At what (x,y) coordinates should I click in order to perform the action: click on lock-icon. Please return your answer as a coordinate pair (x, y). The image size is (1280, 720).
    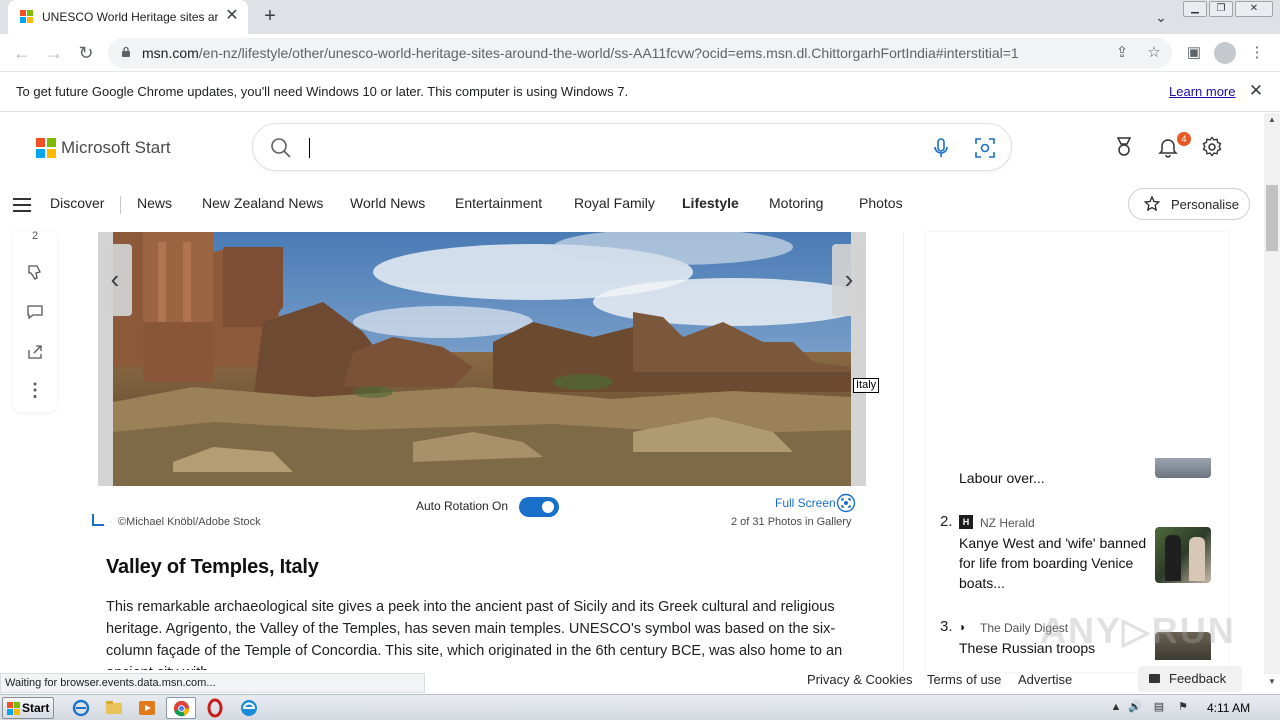
    Looking at the image, I should click on (126, 51).